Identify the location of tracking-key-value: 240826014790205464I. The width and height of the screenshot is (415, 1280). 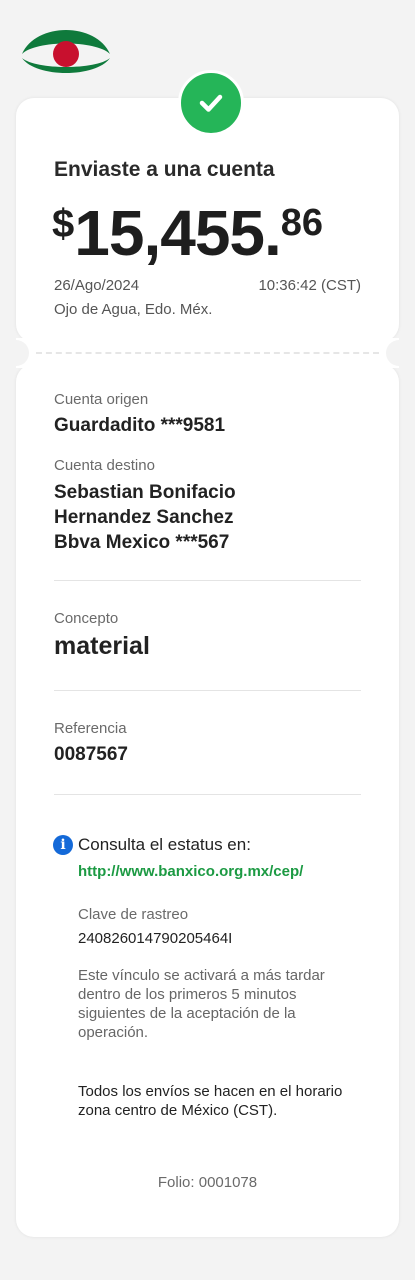
(155, 938).